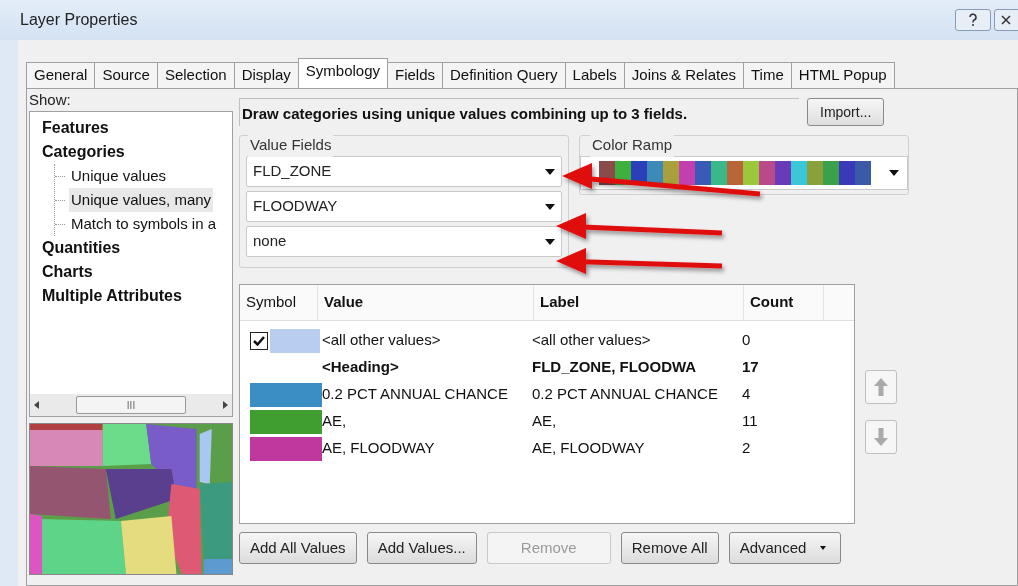 The image size is (1018, 586). I want to click on window-title: Layer Properties, so click(79, 20).